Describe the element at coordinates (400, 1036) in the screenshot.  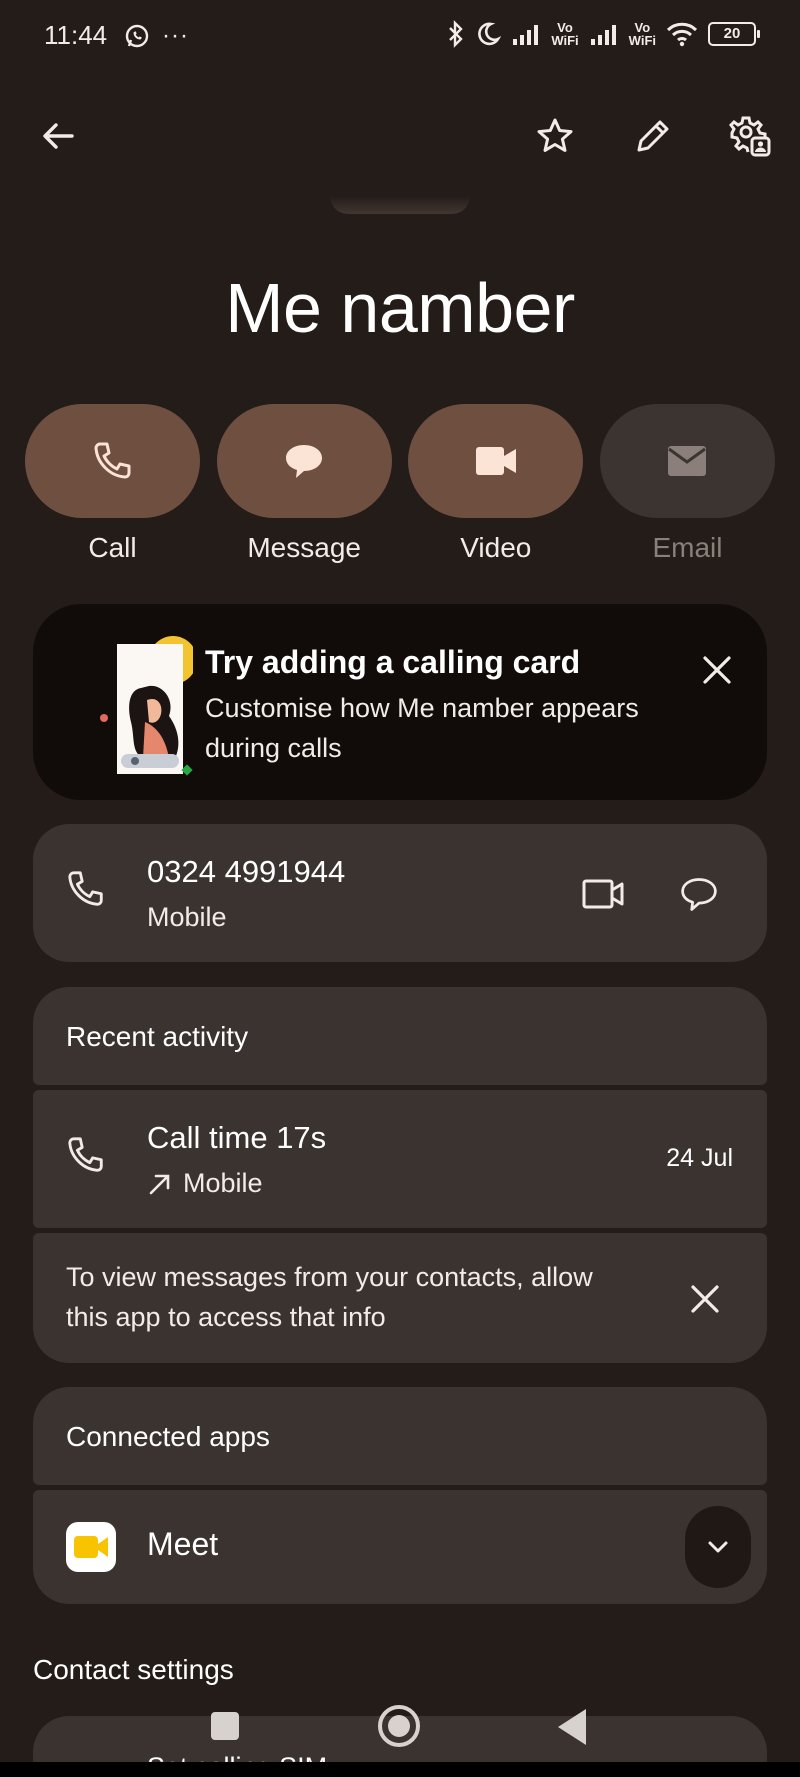
I see `recent-activity-header: Recent activity` at that location.